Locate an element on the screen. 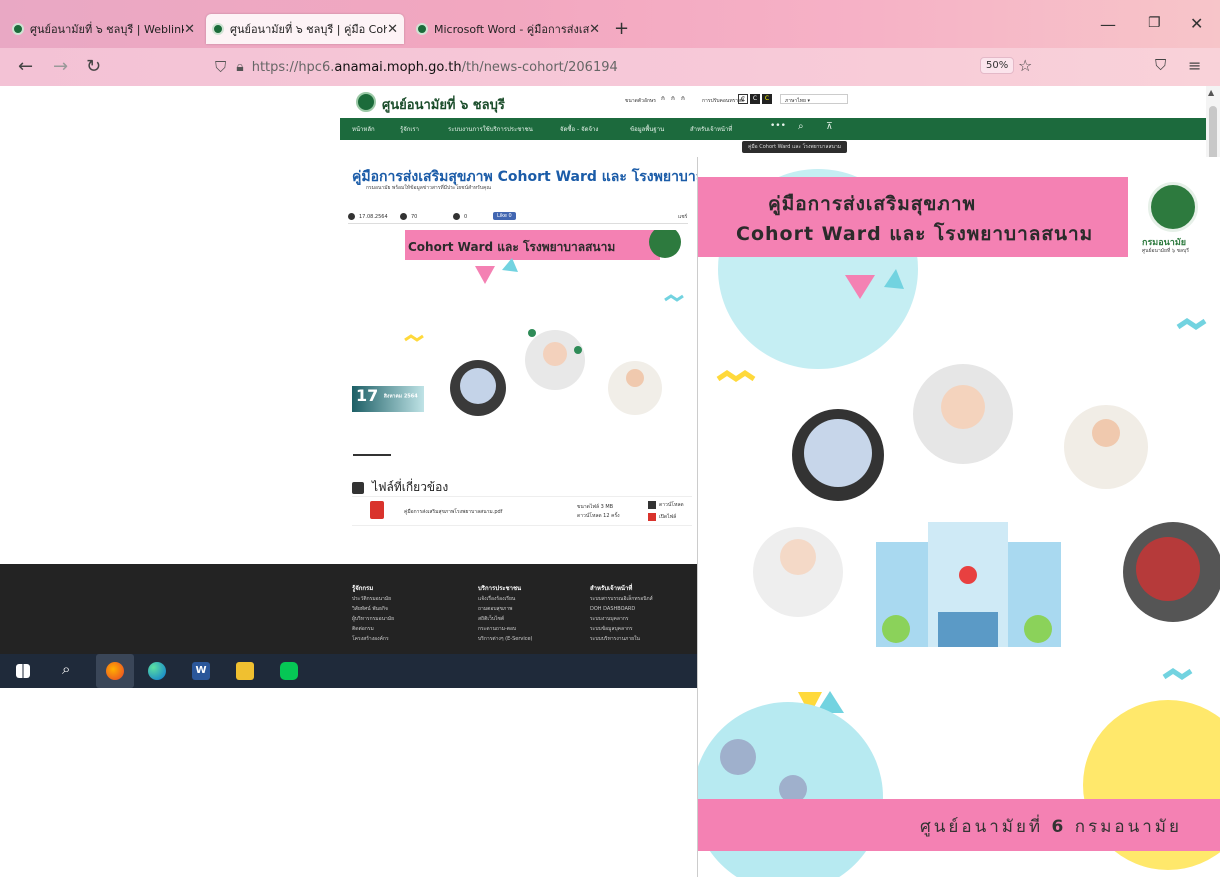 The image size is (1220, 877). minimize-button: — is located at coordinates (1108, 24).